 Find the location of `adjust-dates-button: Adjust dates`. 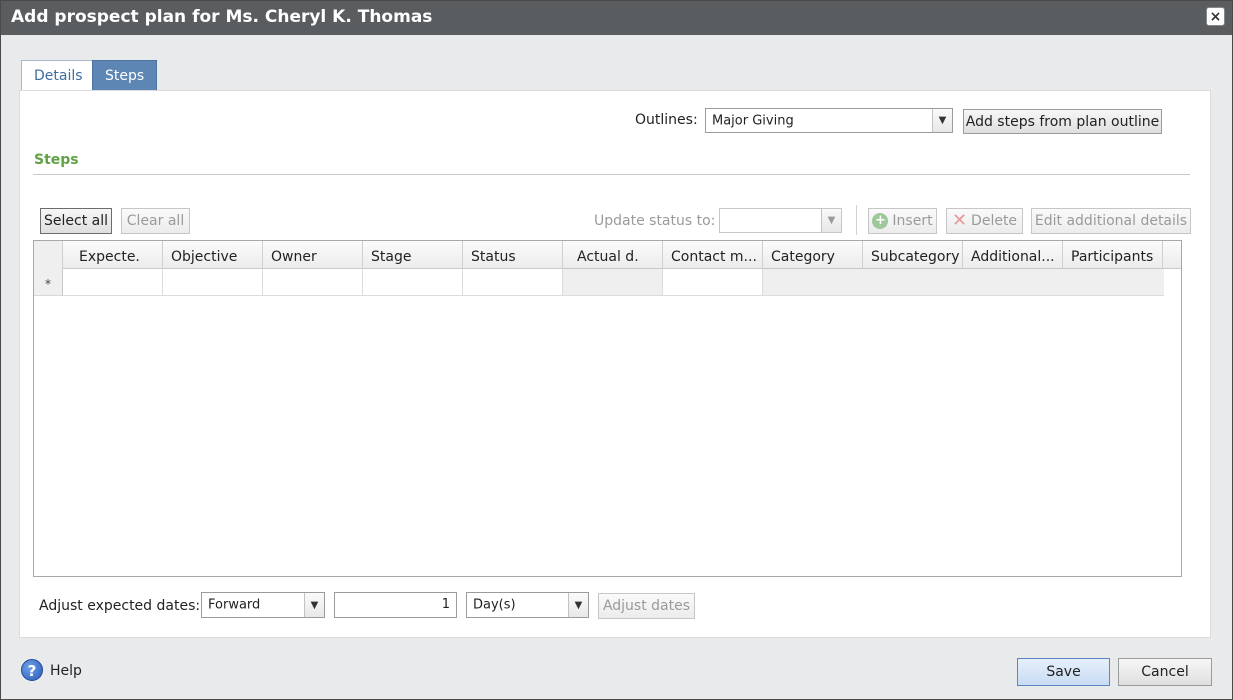

adjust-dates-button: Adjust dates is located at coordinates (646, 606).